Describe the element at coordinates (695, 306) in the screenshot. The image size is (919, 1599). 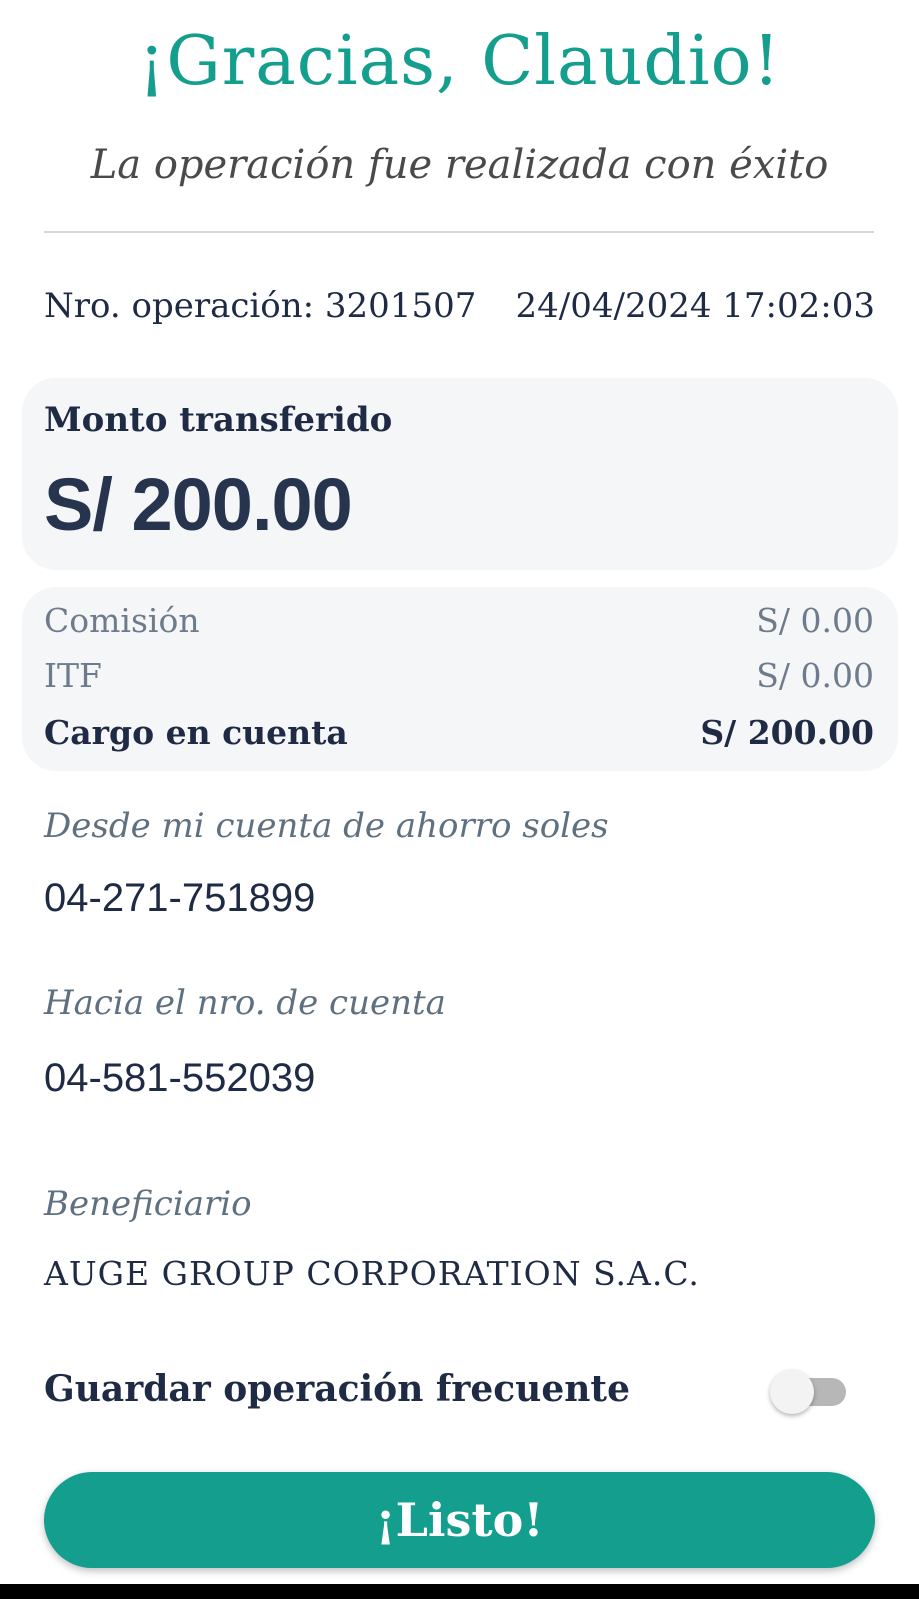
I see `operation-datetime: 24/04/2024 17:02:03` at that location.